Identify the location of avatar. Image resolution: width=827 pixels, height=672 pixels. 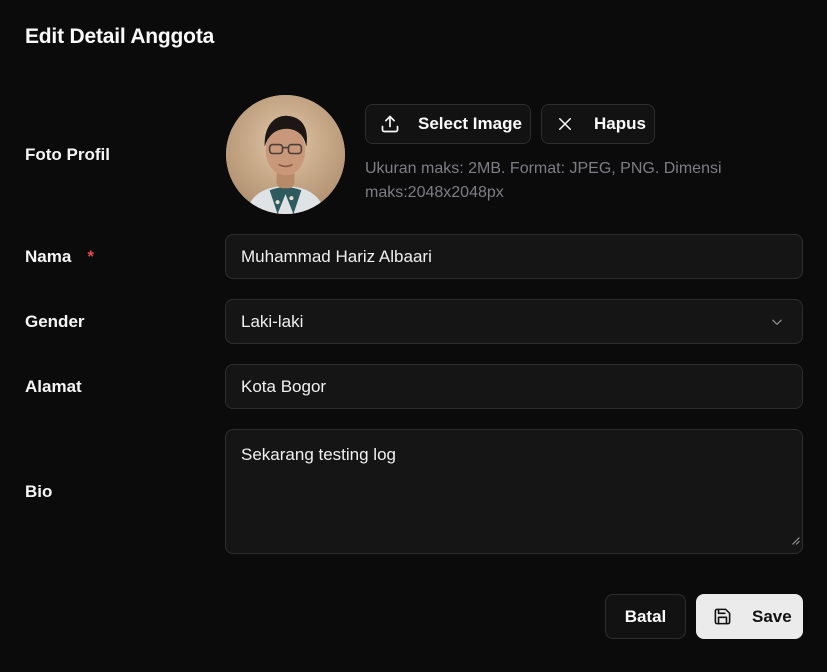
(285, 154).